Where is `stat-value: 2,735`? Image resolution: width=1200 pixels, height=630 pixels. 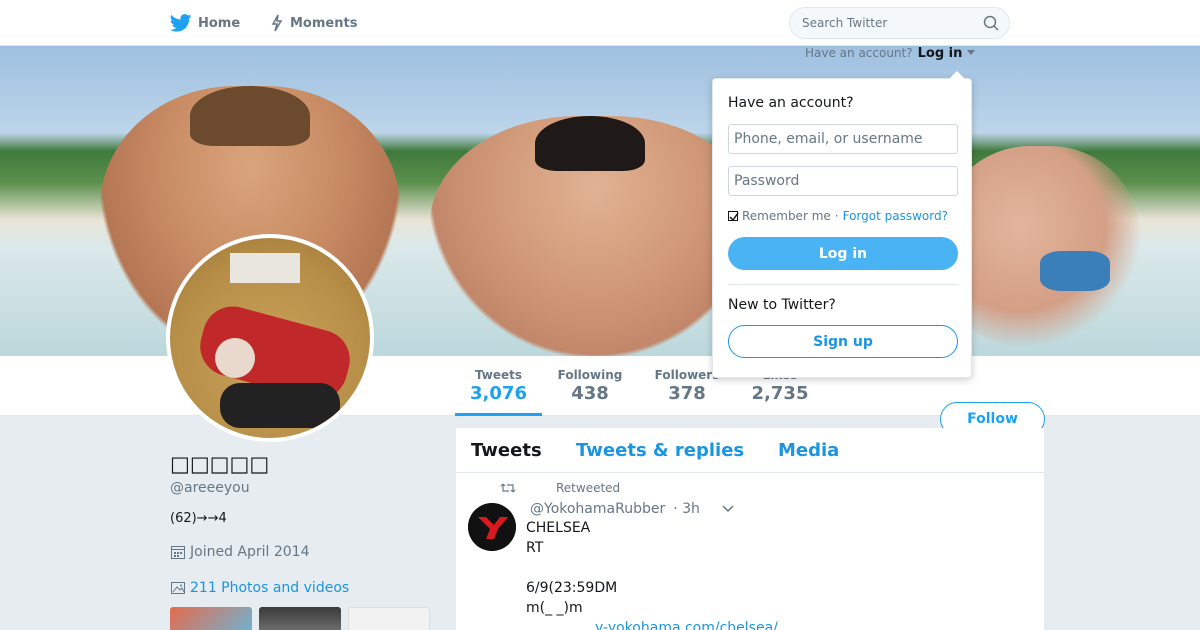 stat-value: 2,735 is located at coordinates (780, 393).